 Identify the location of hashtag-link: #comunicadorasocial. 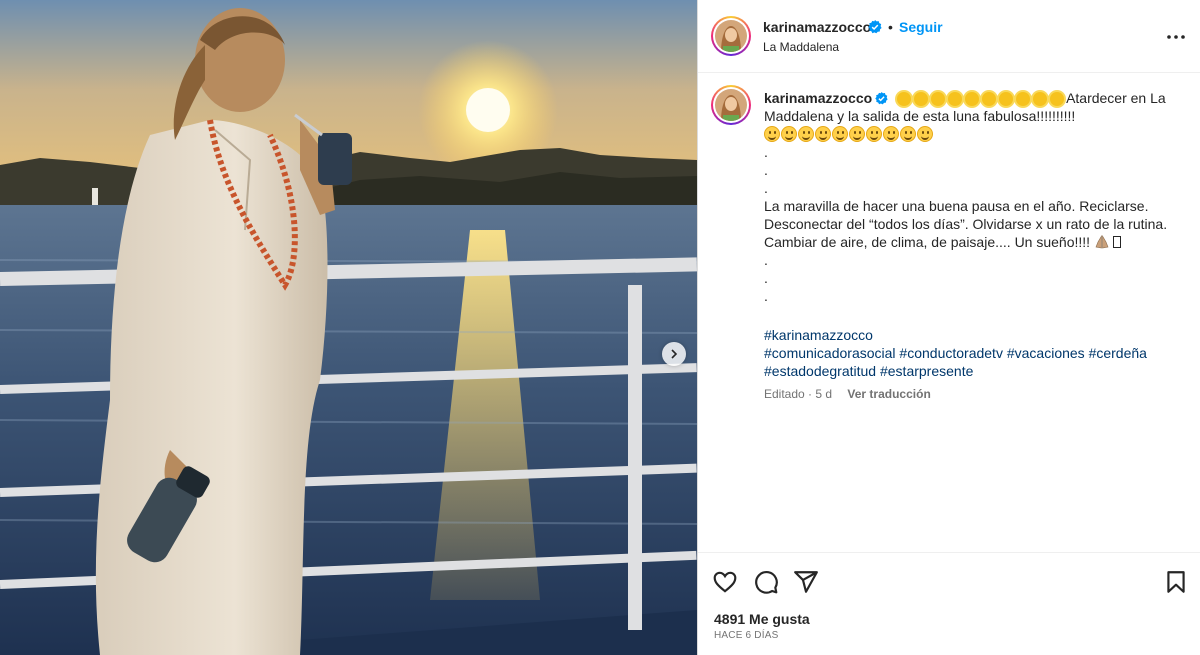
(830, 353).